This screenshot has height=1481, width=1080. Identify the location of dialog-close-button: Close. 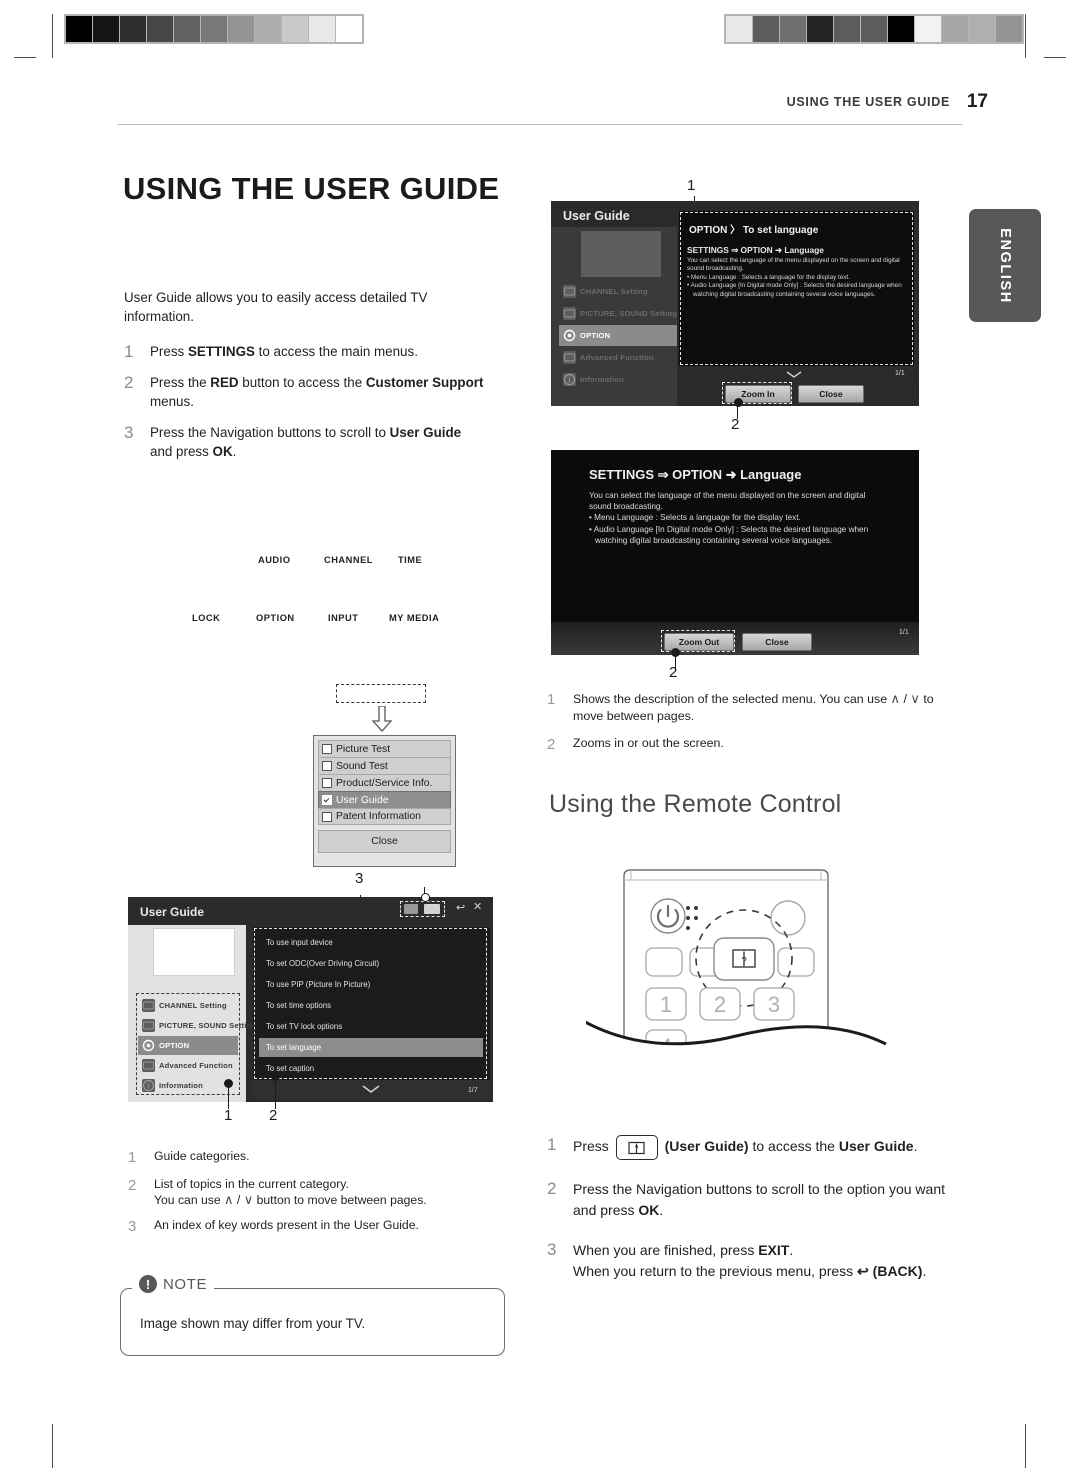
(384, 841).